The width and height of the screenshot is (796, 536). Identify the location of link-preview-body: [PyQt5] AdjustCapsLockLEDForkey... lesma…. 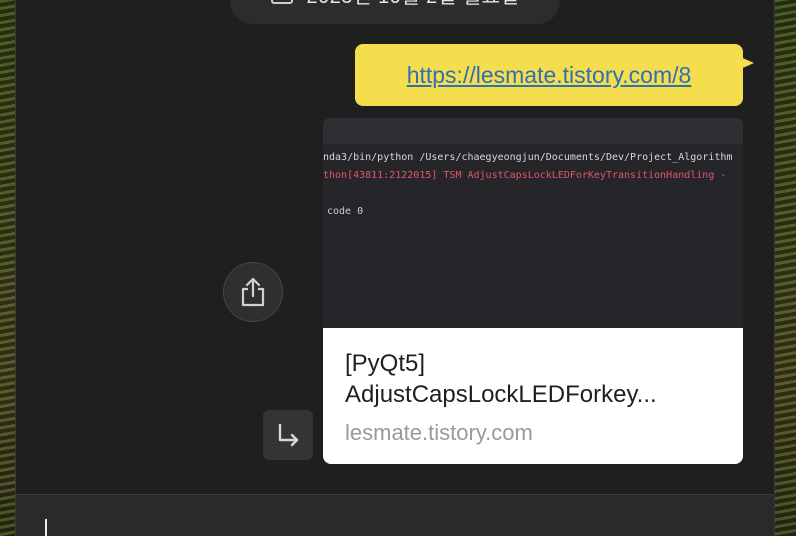
(533, 387).